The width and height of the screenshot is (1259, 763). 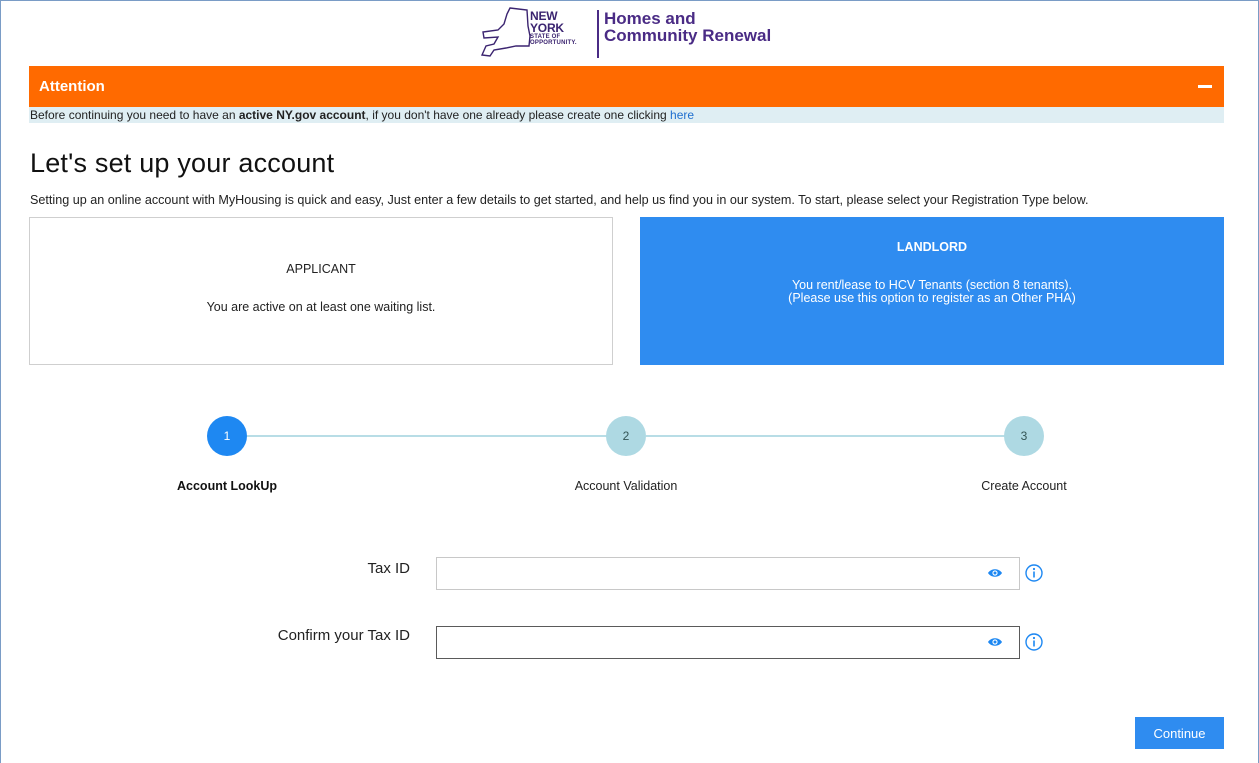 What do you see at coordinates (547, 22) in the screenshot?
I see `logo-line1: NEW YORK` at bounding box center [547, 22].